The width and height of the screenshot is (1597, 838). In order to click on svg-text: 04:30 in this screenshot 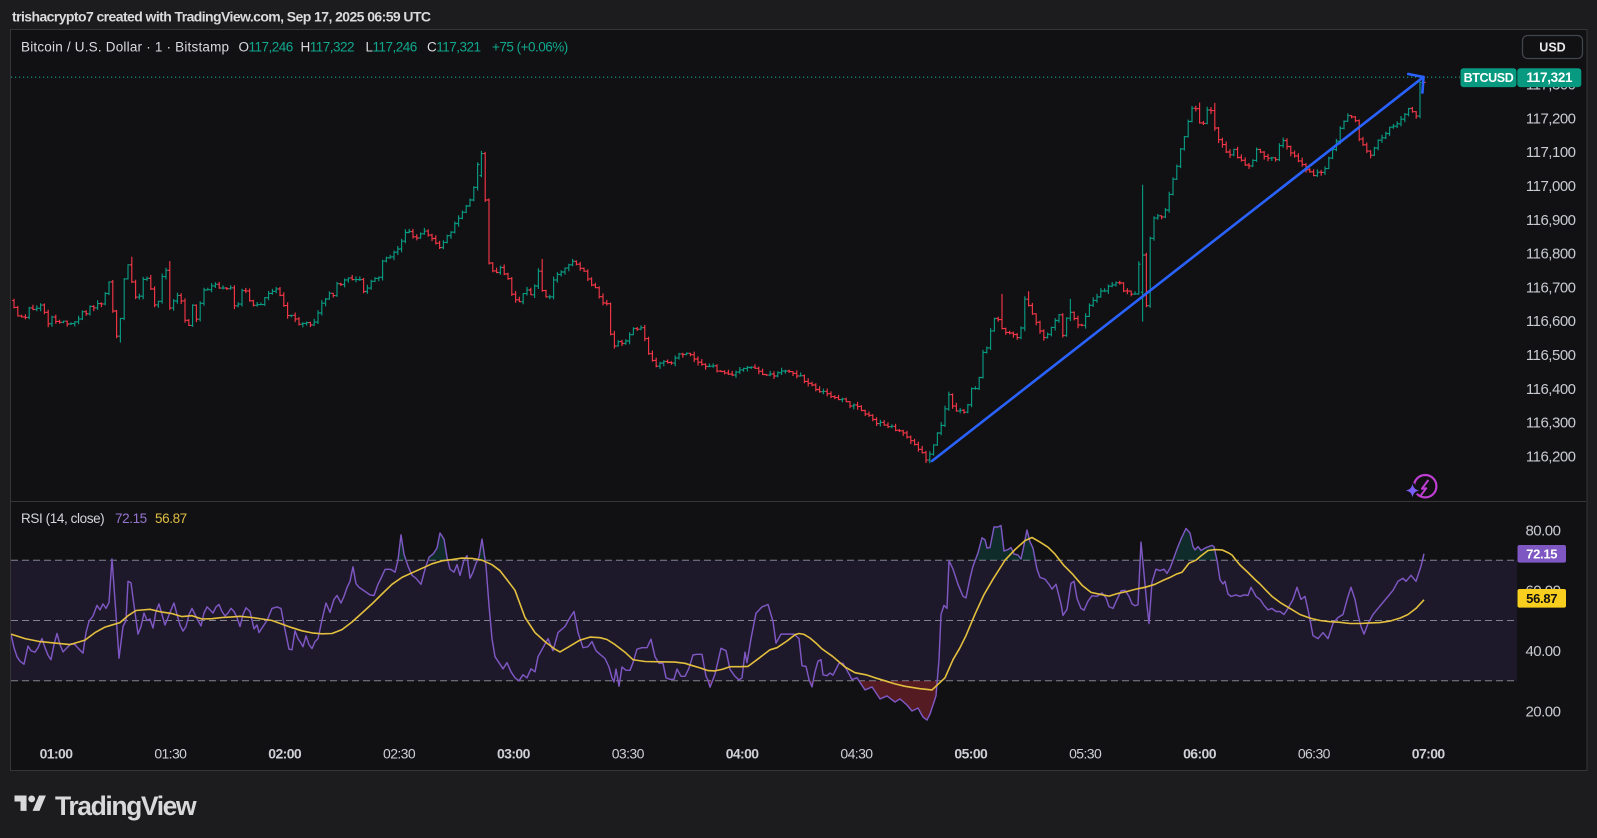, I will do `click(856, 754)`.